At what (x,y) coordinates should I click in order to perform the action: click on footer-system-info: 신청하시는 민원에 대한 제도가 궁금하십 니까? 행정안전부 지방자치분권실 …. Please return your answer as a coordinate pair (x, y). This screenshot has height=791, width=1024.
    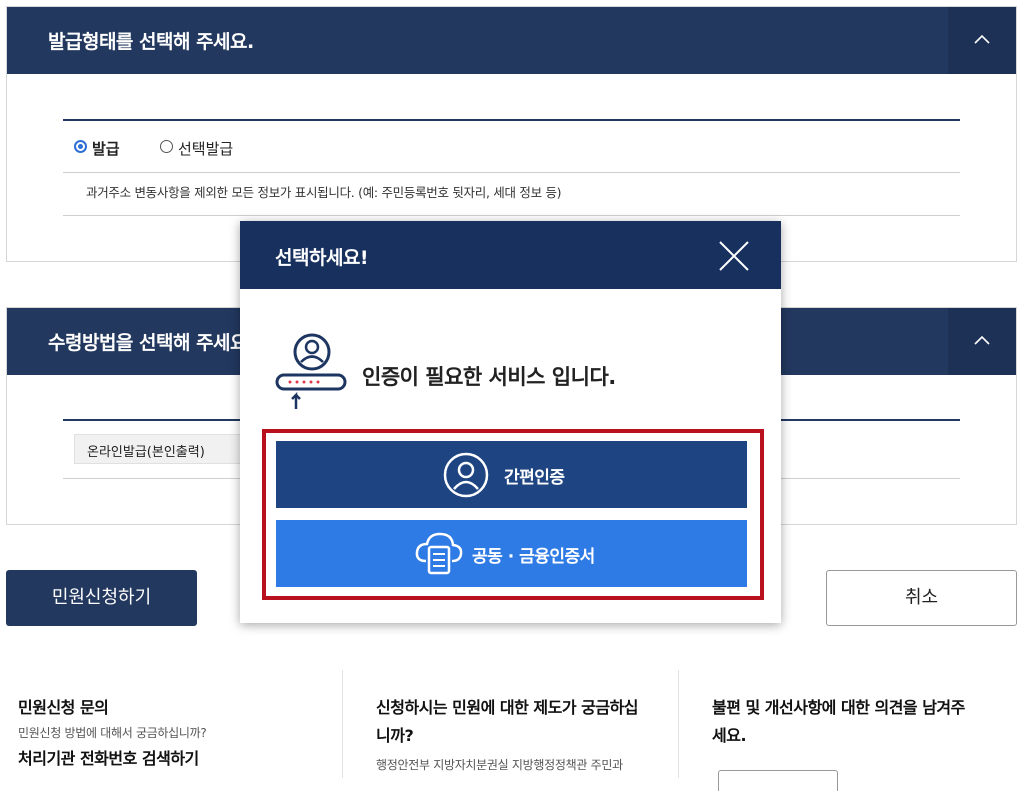
    Looking at the image, I should click on (521, 724).